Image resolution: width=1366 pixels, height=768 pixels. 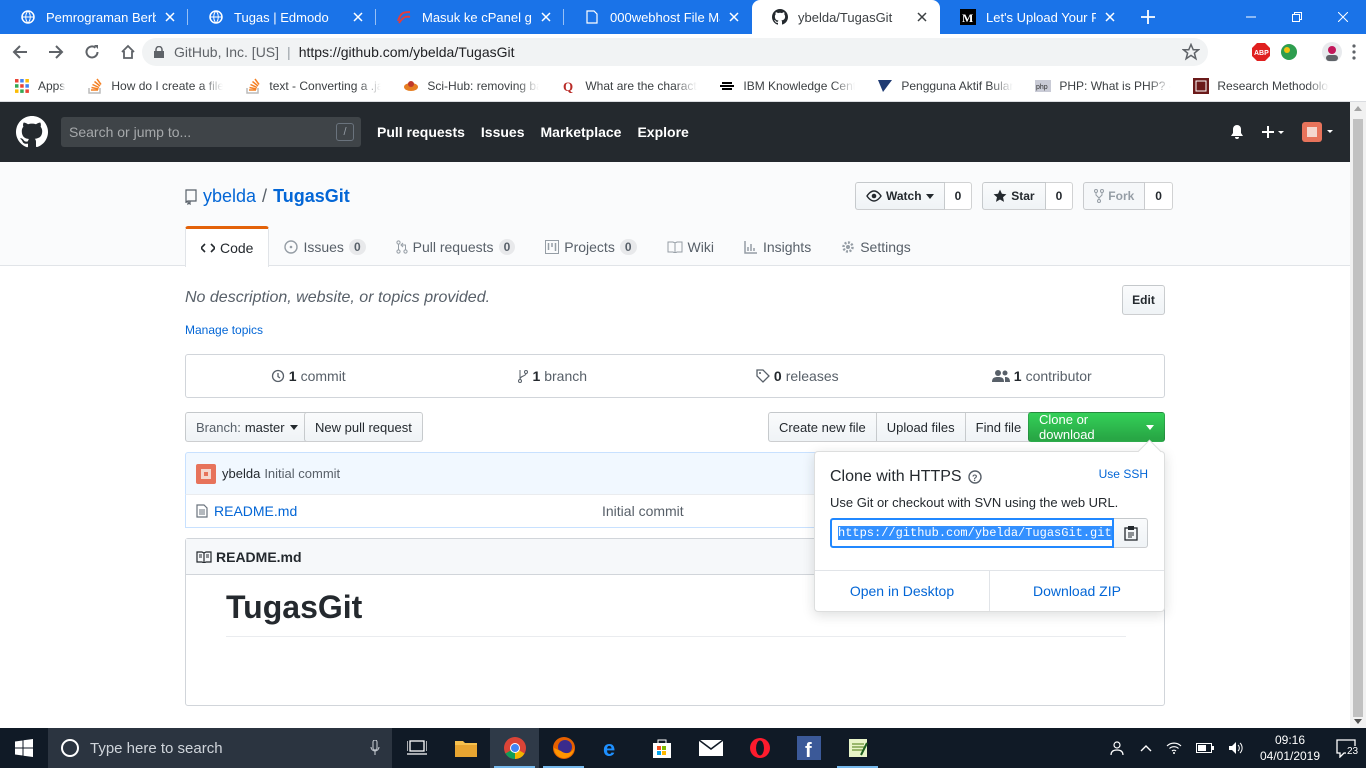 What do you see at coordinates (563, 748) in the screenshot?
I see `firefox-icon` at bounding box center [563, 748].